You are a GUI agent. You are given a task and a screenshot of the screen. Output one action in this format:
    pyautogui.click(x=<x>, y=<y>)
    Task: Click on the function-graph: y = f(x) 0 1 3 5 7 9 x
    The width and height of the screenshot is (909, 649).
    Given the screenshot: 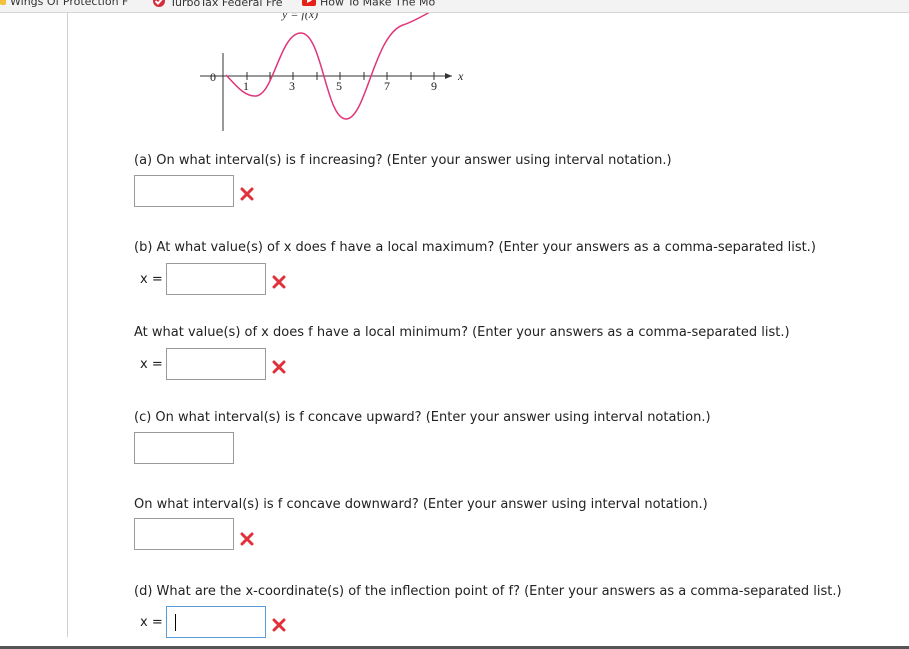 What is the action you would take?
    pyautogui.click(x=332, y=72)
    